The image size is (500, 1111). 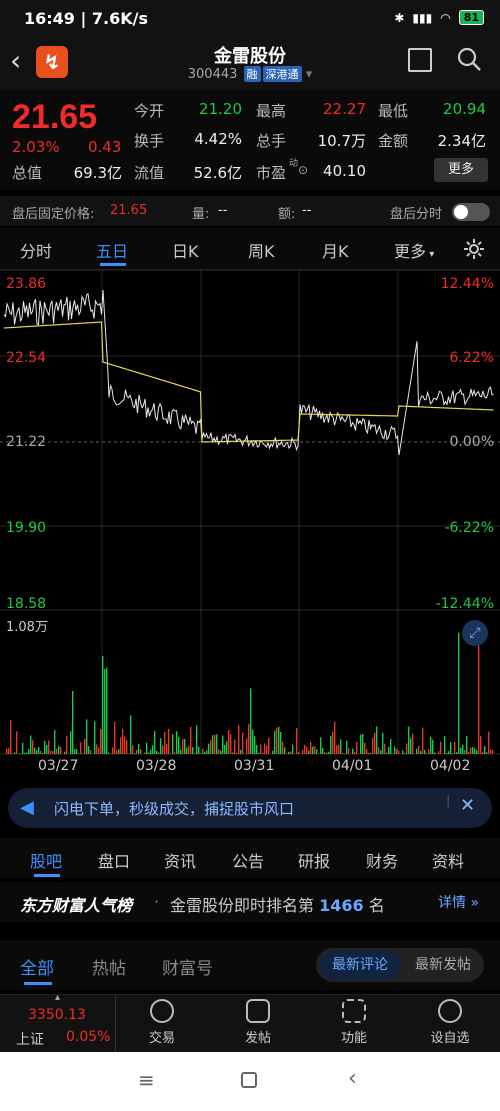 I want to click on tab-weekly-k: 周K, so click(x=261, y=250).